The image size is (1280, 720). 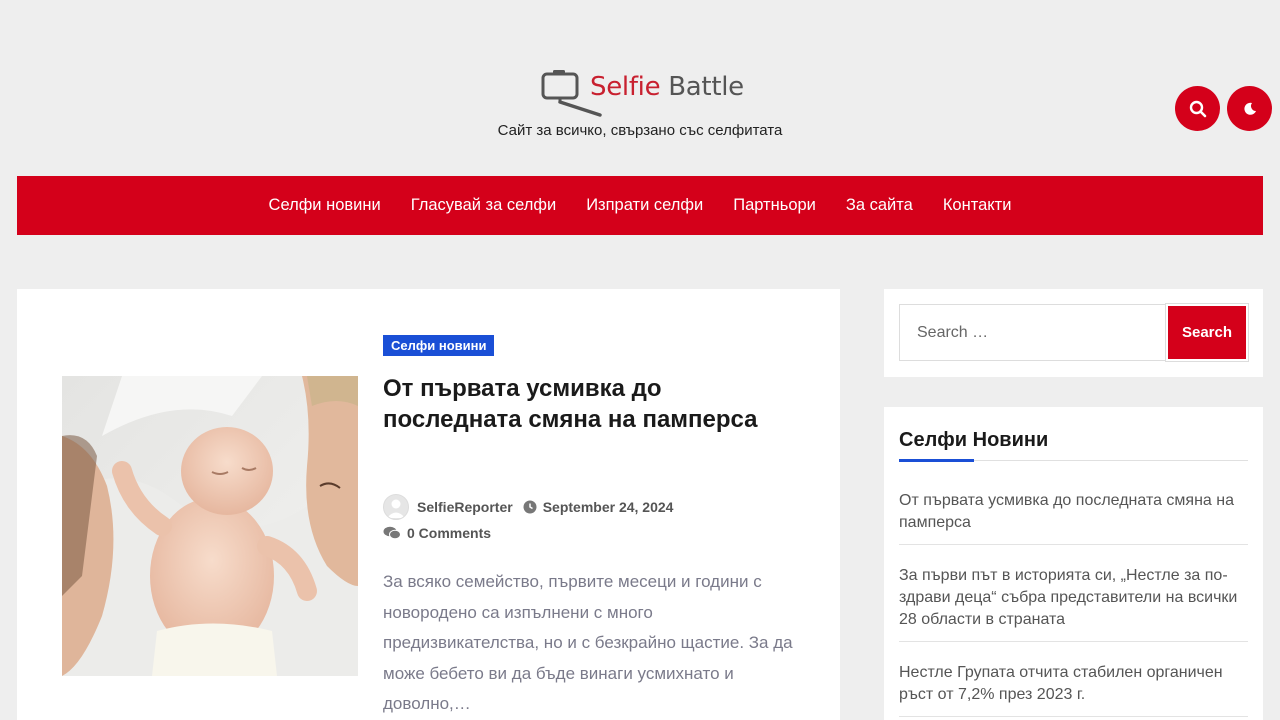 What do you see at coordinates (608, 507) in the screenshot?
I see `post-date: September 24, 2024` at bounding box center [608, 507].